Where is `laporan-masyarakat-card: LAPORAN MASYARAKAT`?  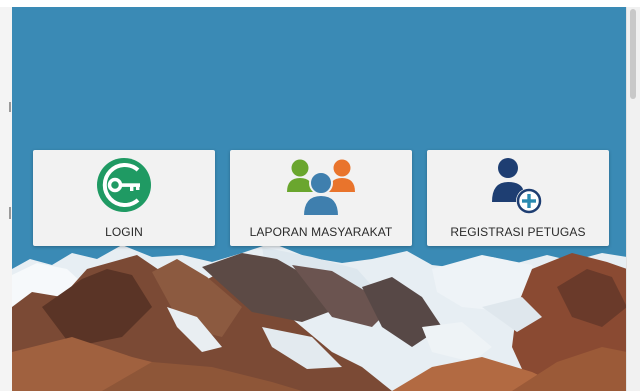
laporan-masyarakat-card: LAPORAN MASYARAKAT is located at coordinates (321, 198).